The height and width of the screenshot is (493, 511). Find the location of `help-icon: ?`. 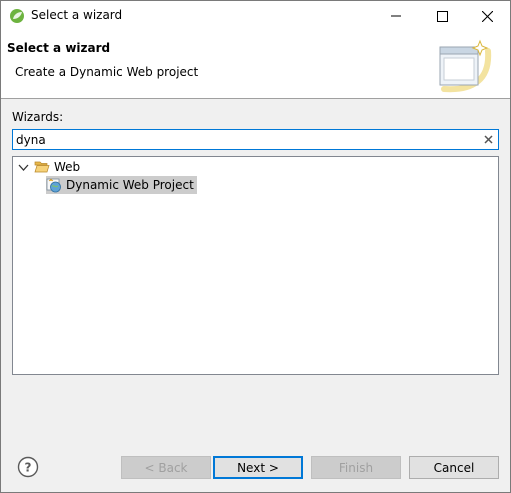

help-icon: ? is located at coordinates (28, 467).